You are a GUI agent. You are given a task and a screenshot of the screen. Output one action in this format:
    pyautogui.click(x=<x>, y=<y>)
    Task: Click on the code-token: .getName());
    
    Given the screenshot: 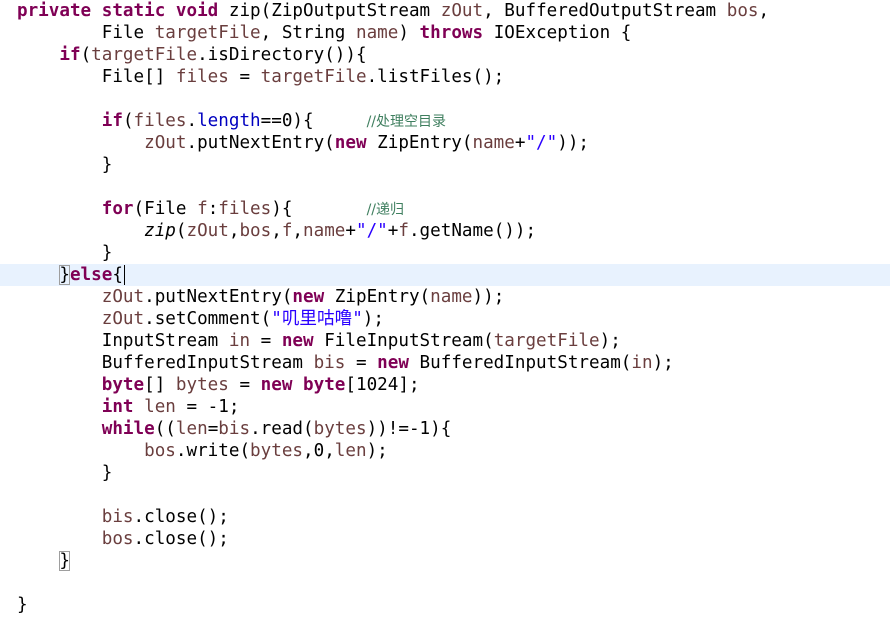 What is the action you would take?
    pyautogui.click(x=472, y=231)
    